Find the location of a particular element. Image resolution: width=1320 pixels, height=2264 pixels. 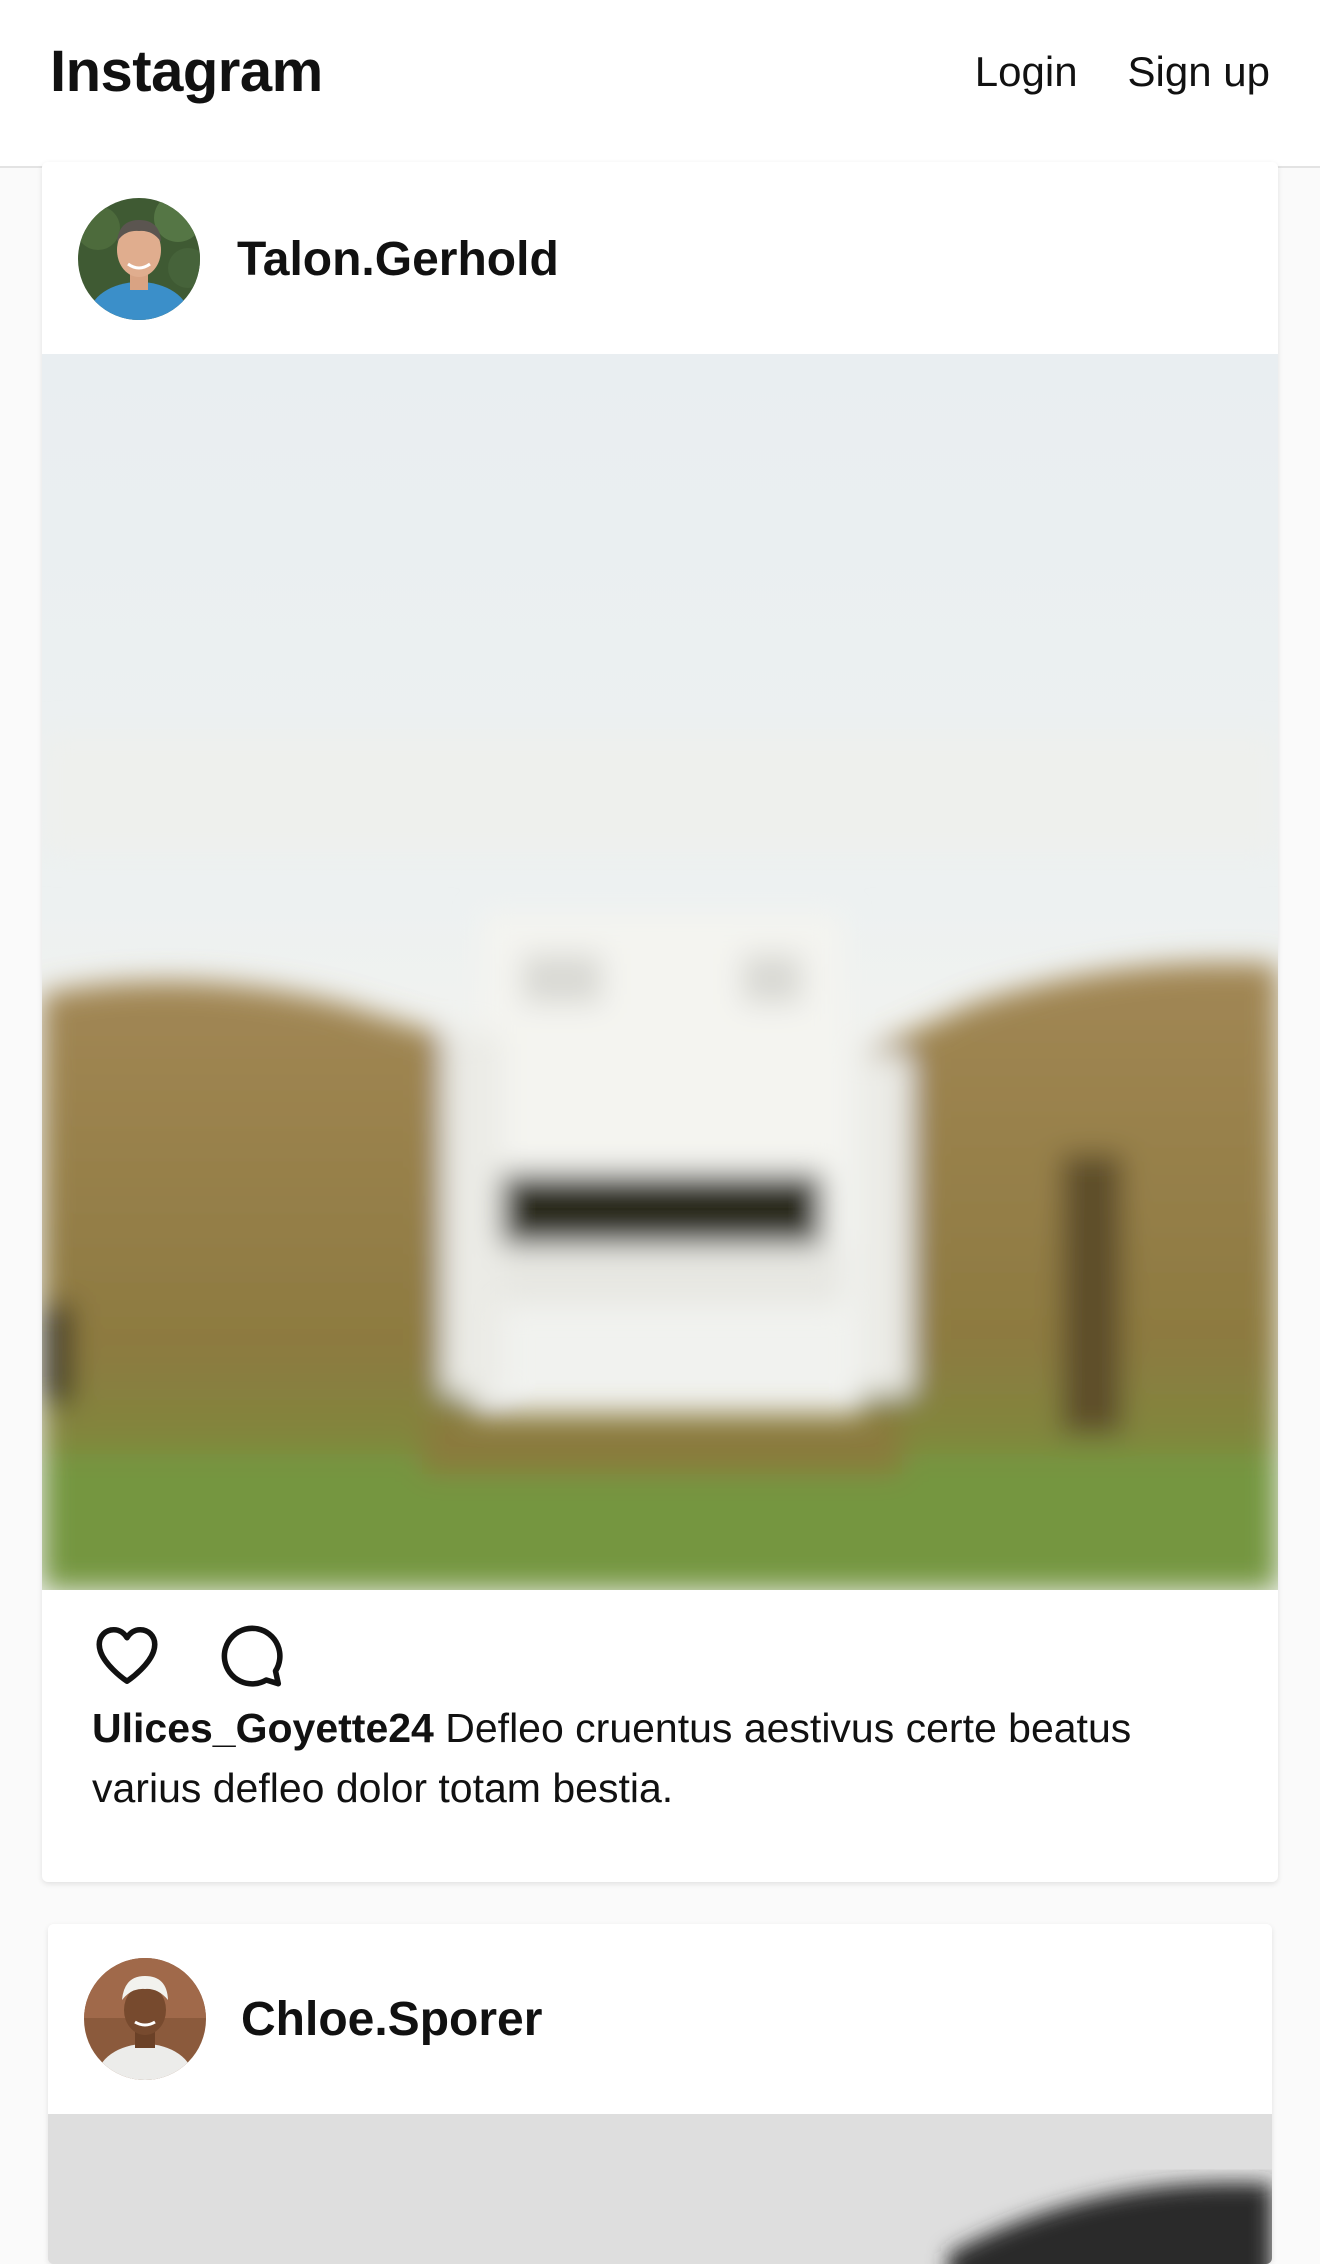

auth-links: Login Sign up is located at coordinates (1122, 72).